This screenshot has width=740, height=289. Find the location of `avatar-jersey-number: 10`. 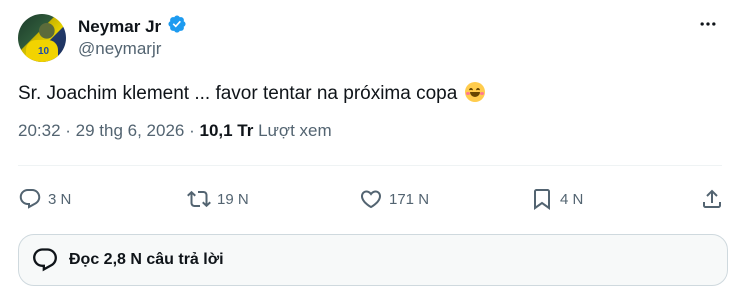

avatar-jersey-number: 10 is located at coordinates (44, 51).